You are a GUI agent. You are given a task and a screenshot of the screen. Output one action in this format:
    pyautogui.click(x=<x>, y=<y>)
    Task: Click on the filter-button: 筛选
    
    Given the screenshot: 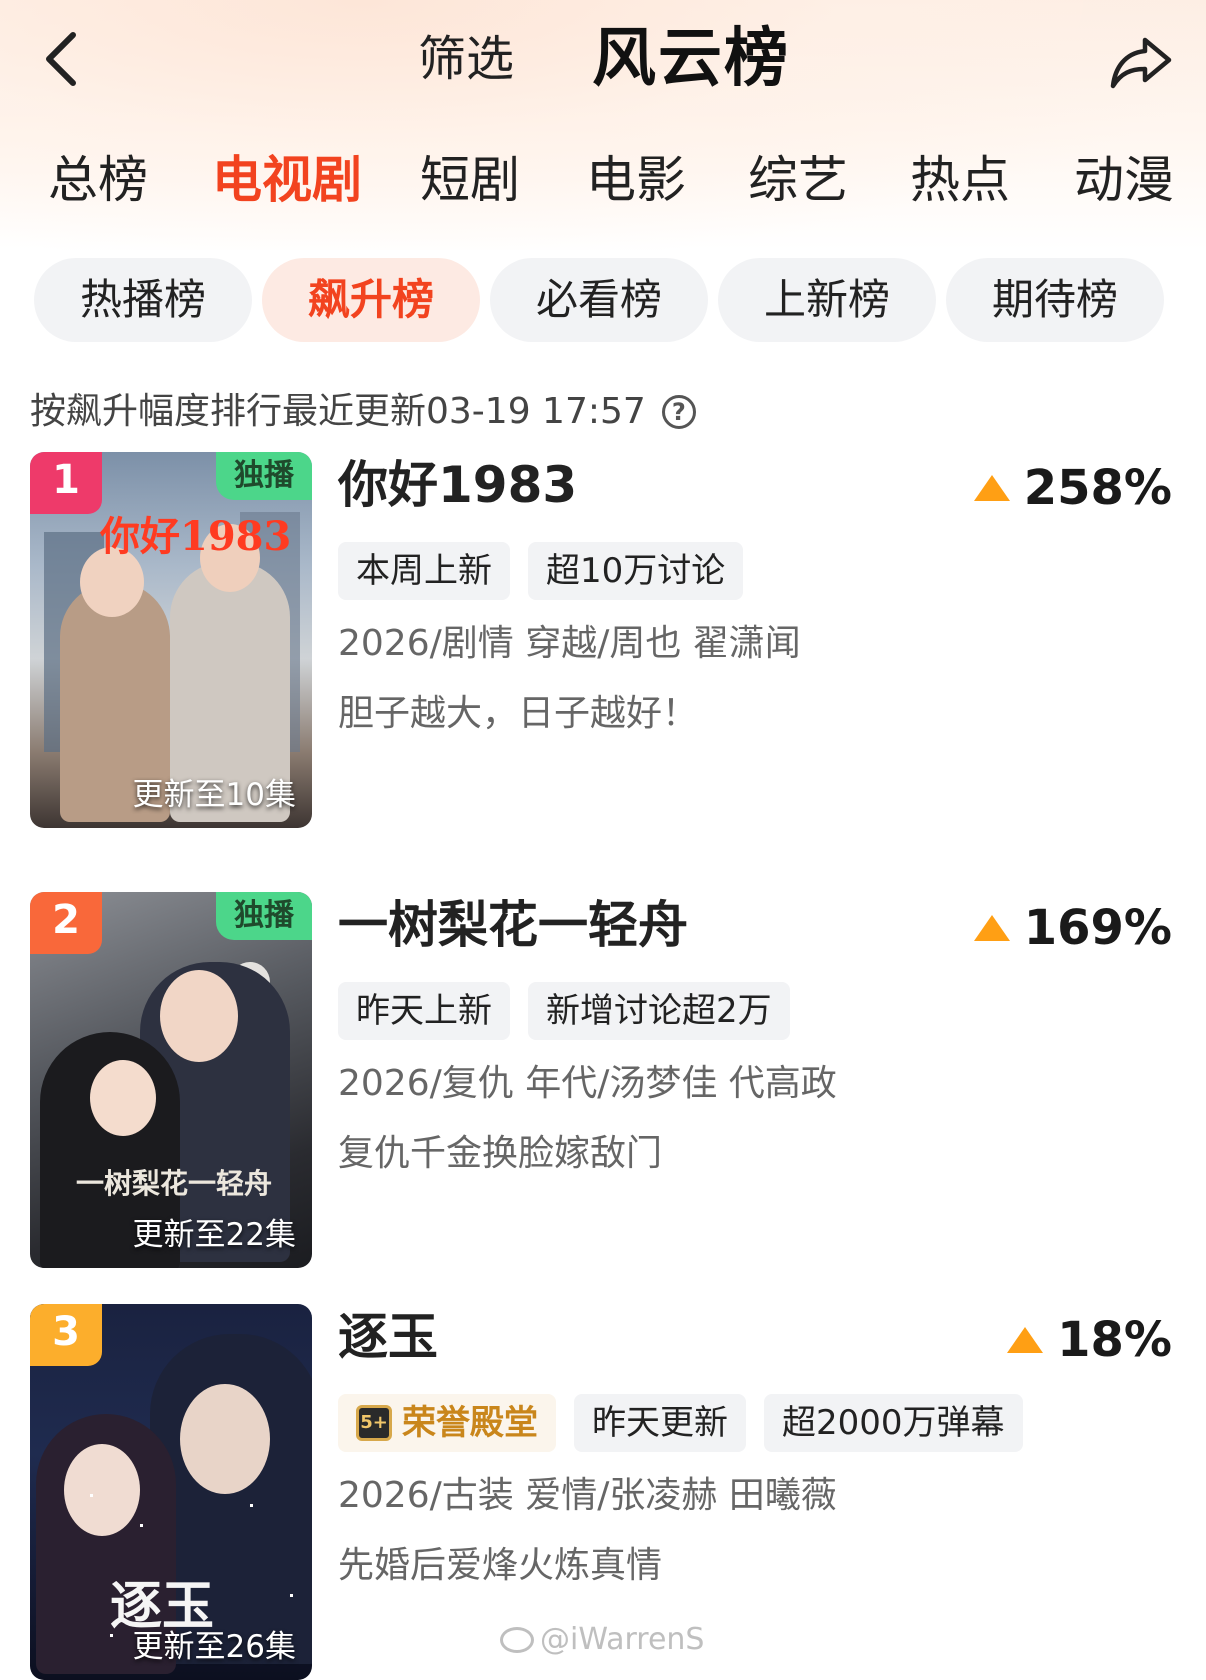 What is the action you would take?
    pyautogui.click(x=466, y=59)
    